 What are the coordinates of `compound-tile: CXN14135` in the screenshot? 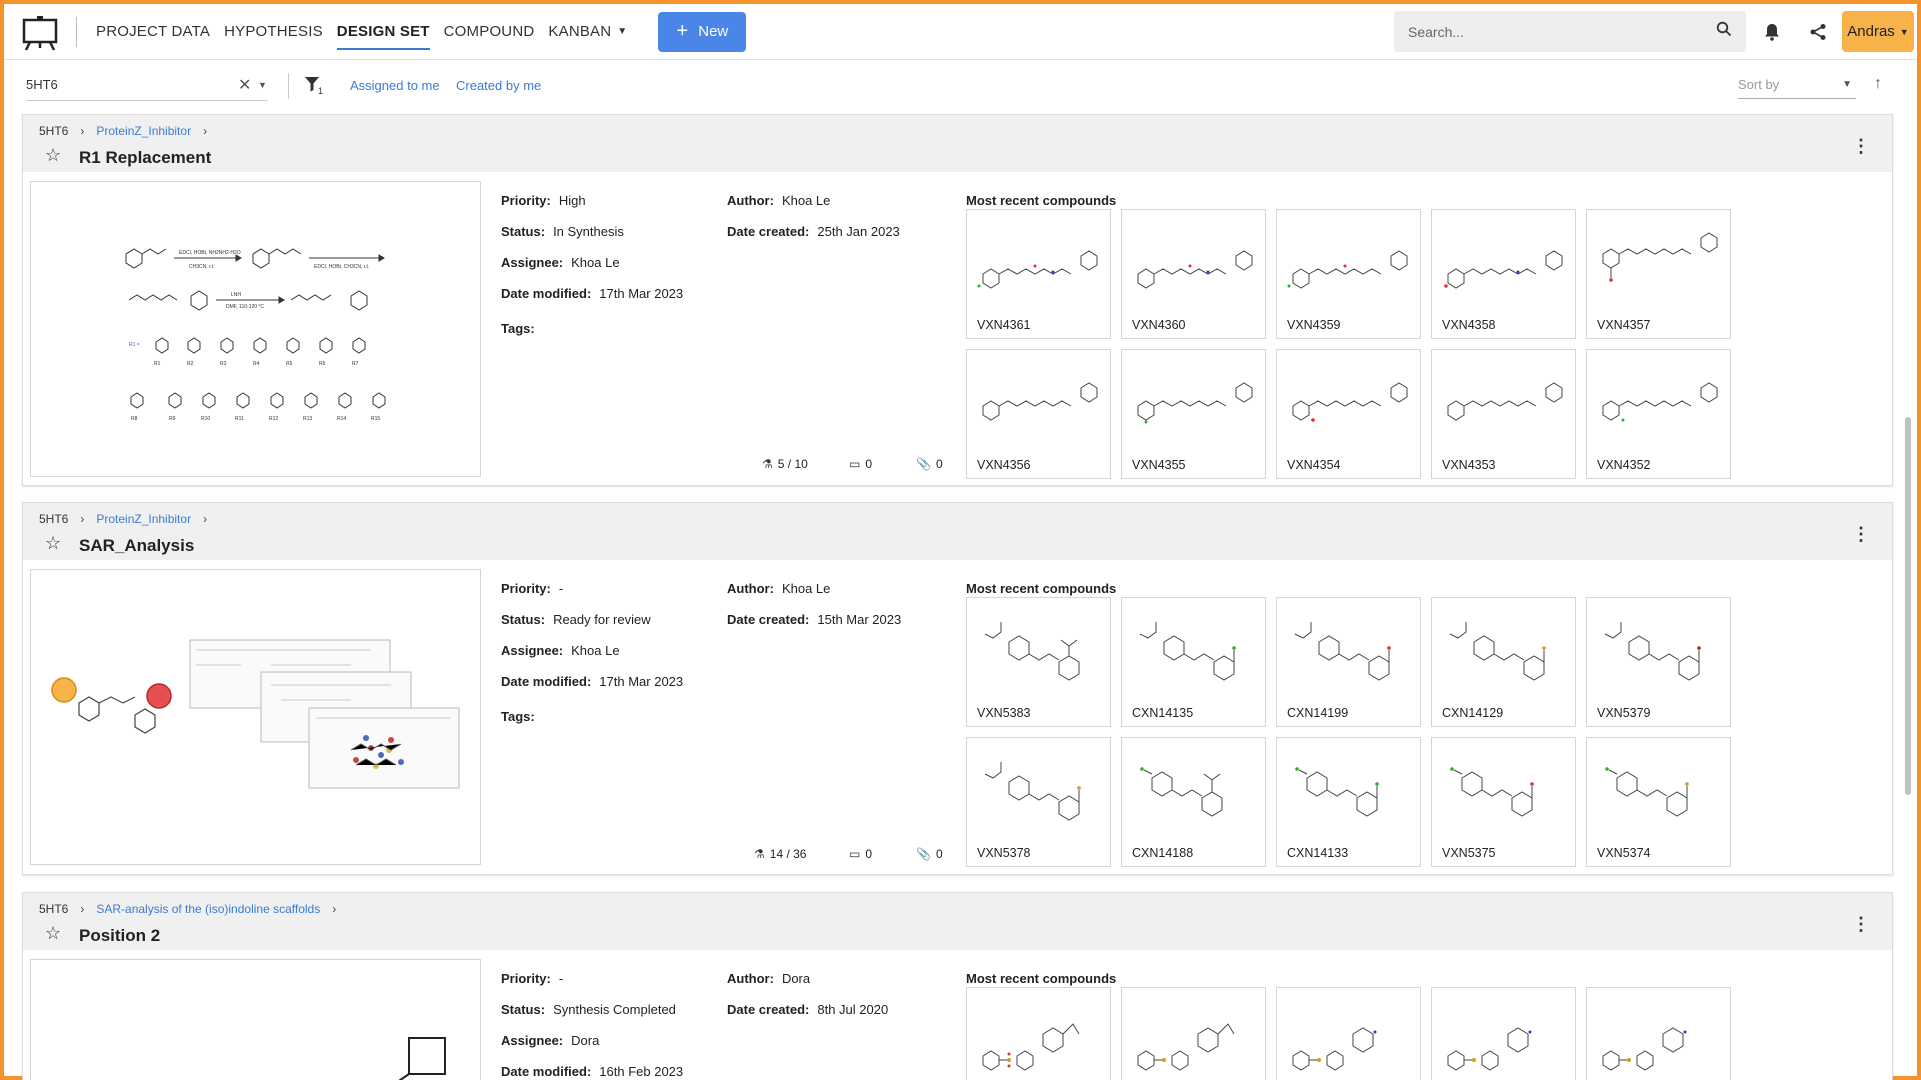 It's located at (1193, 662).